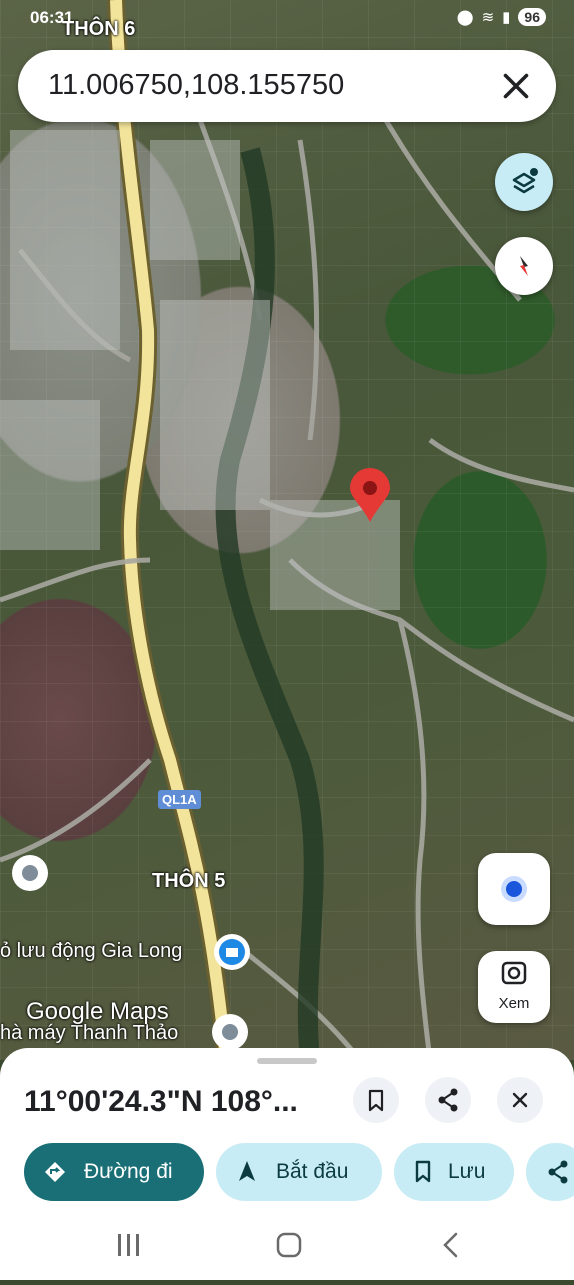 Image resolution: width=574 pixels, height=1285 pixels. Describe the element at coordinates (465, 17) in the screenshot. I see `location-status-icon: ⬤` at that location.